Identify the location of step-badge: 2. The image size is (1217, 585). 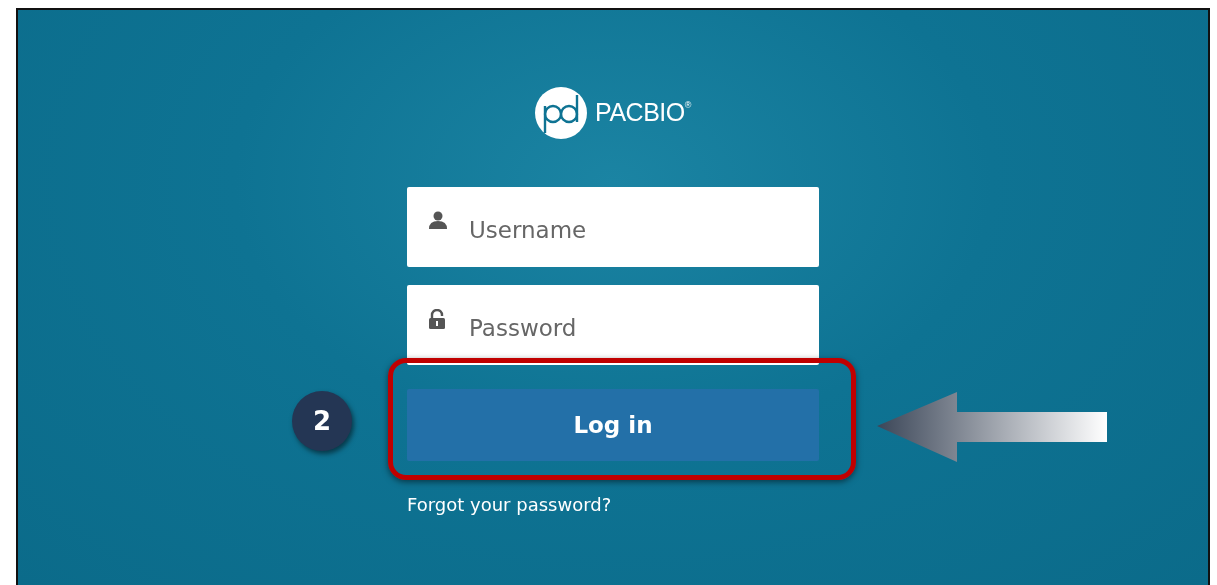
(322, 421).